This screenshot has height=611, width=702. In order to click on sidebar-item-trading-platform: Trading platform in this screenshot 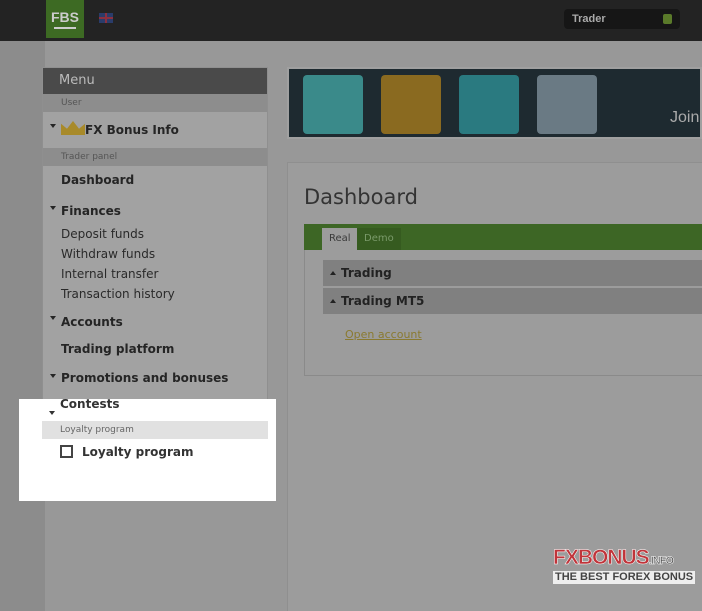, I will do `click(155, 348)`.